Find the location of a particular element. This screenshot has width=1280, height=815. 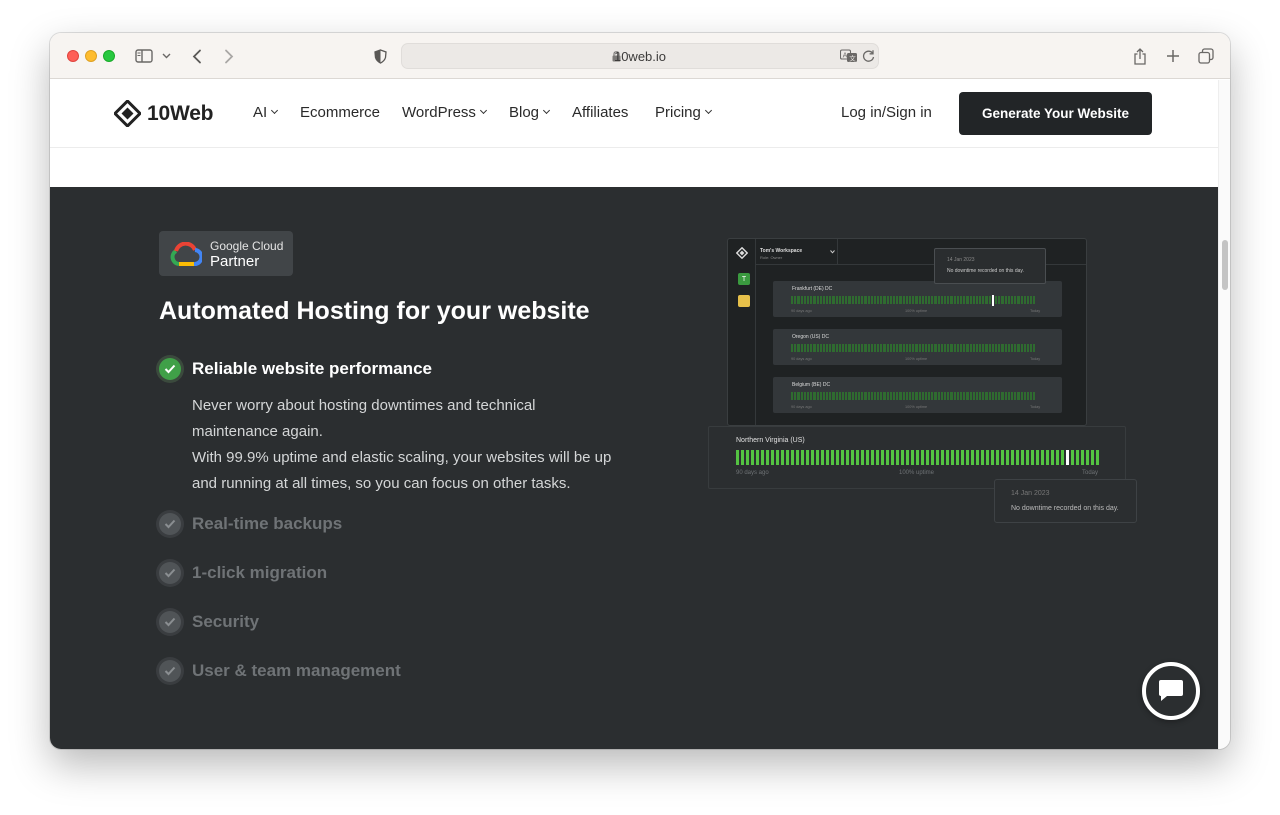

generate-website-button: Generate Your Website is located at coordinates (1055, 113).